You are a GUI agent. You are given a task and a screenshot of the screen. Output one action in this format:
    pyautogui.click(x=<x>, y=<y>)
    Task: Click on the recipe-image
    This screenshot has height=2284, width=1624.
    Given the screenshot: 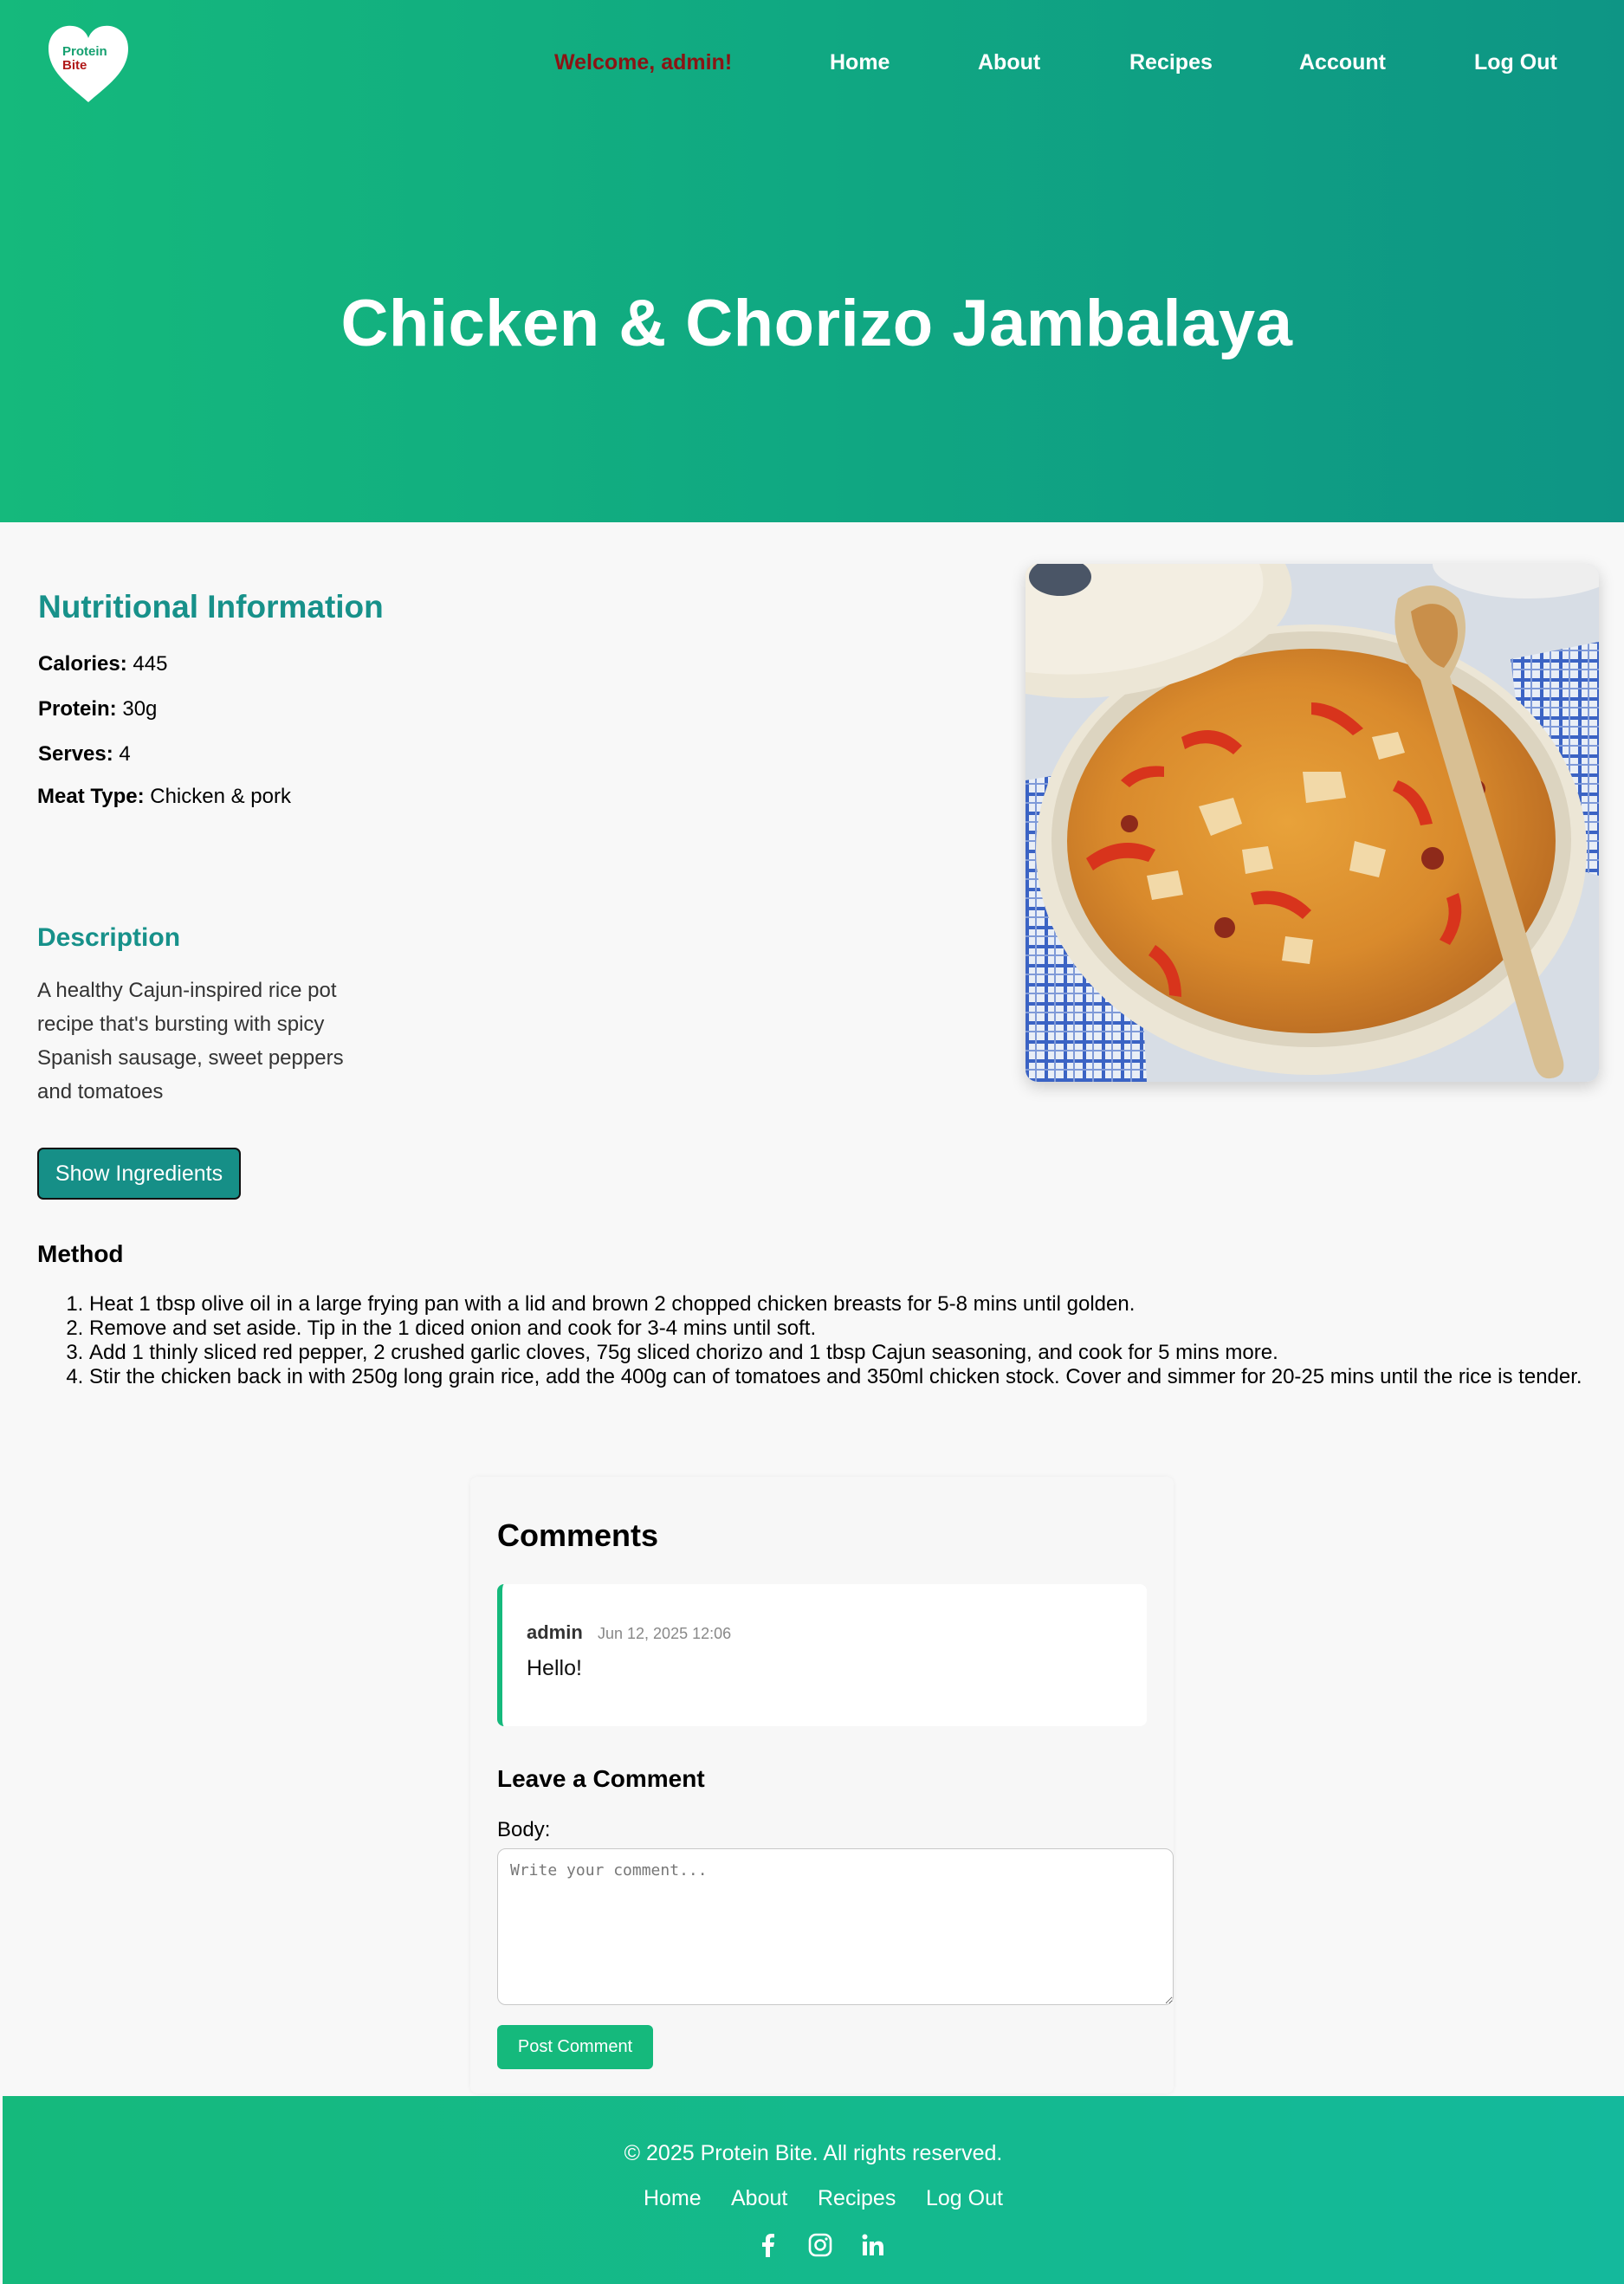 What is the action you would take?
    pyautogui.click(x=1312, y=823)
    